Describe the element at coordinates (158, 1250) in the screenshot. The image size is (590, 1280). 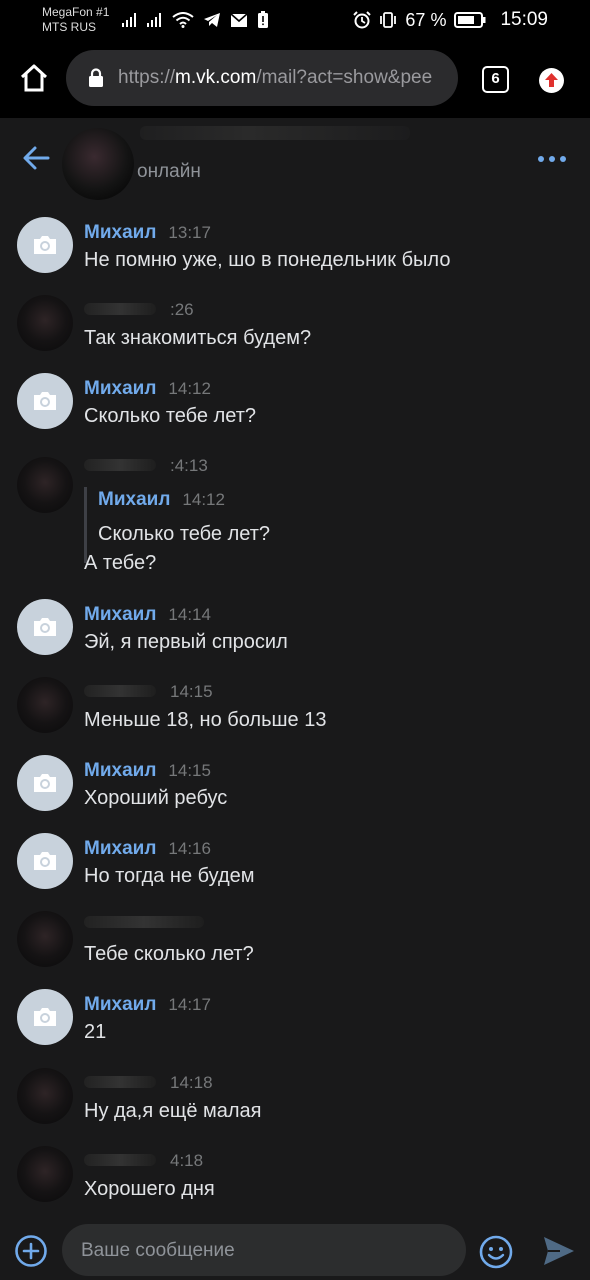
I see `message-input-placeholder: Ваше сообщение` at that location.